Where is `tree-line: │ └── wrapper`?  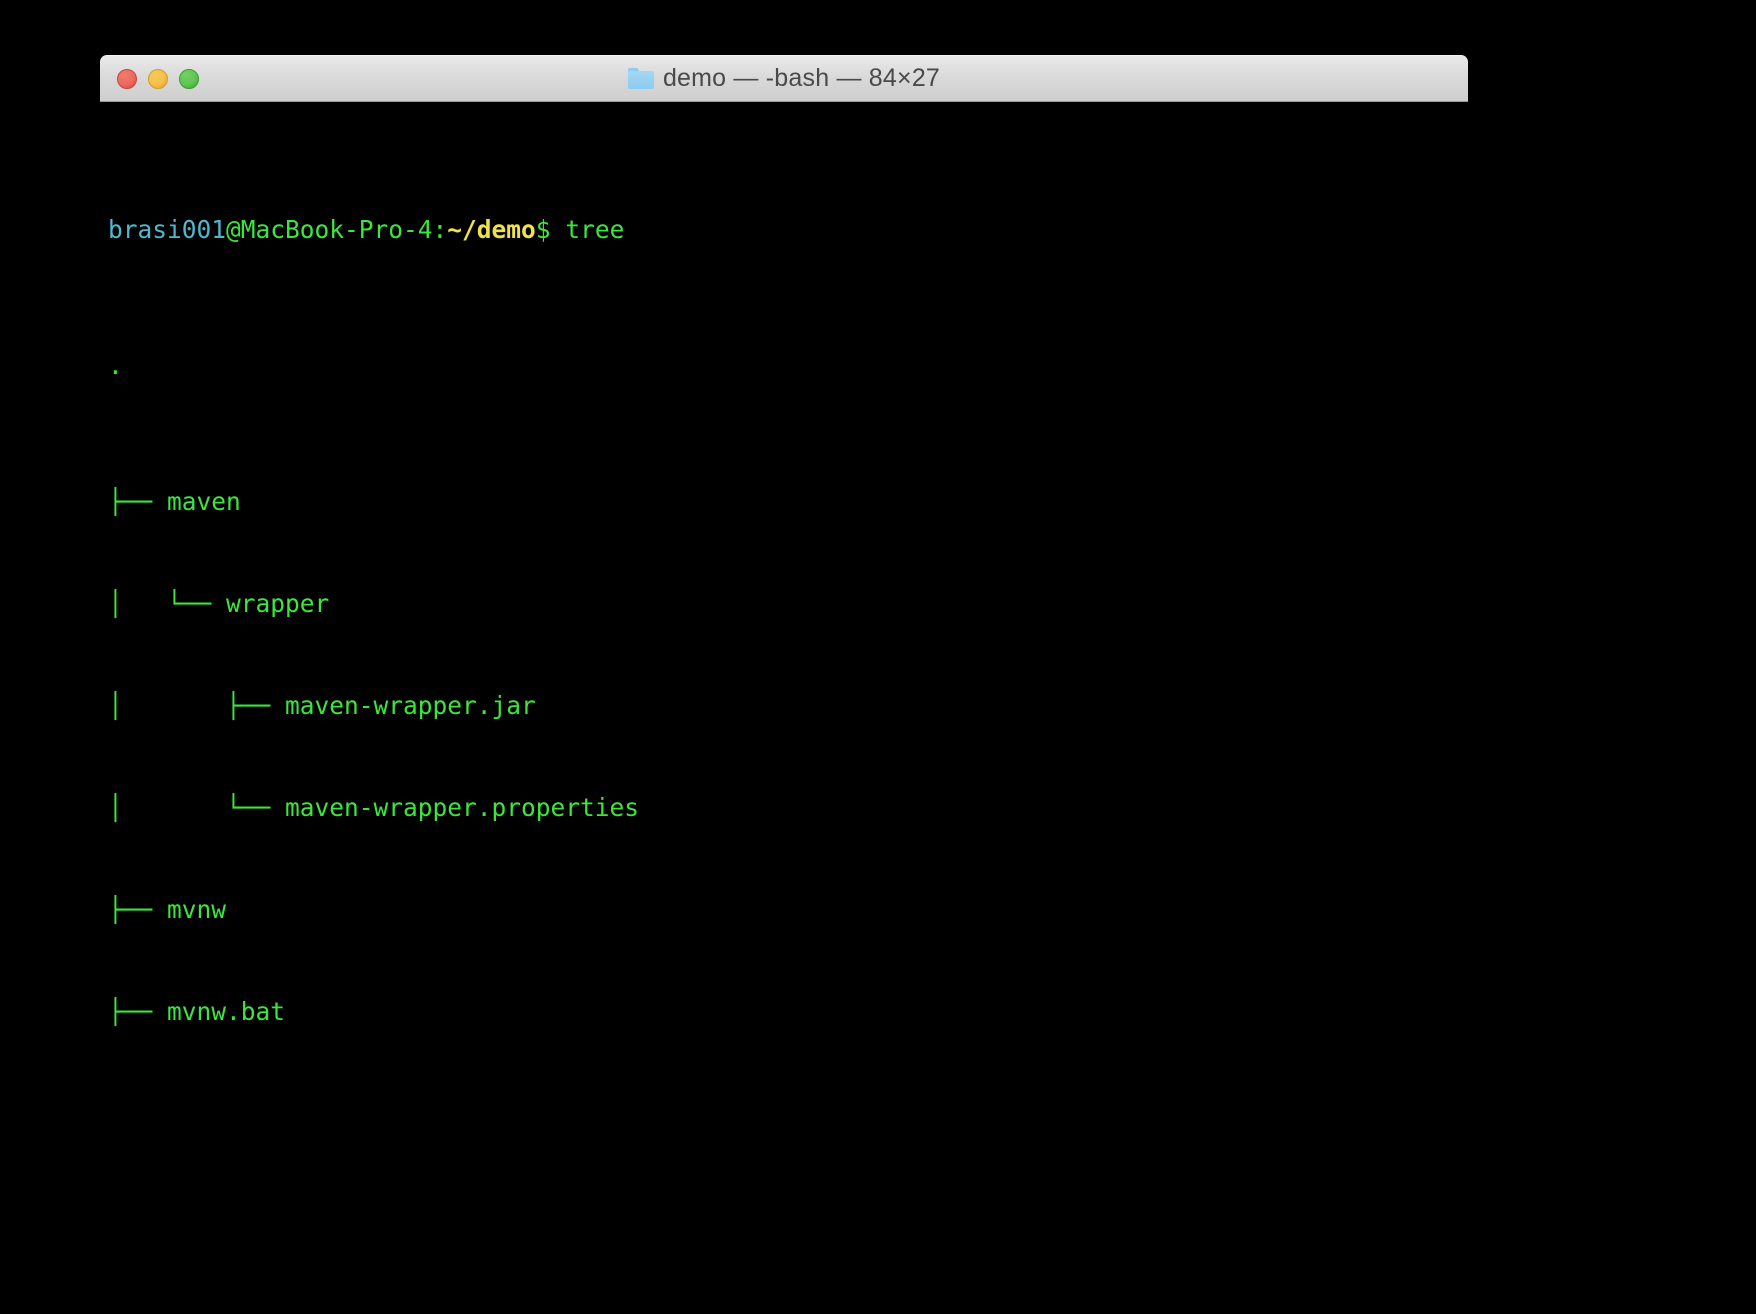
tree-line: │ └── wrapper is located at coordinates (219, 603).